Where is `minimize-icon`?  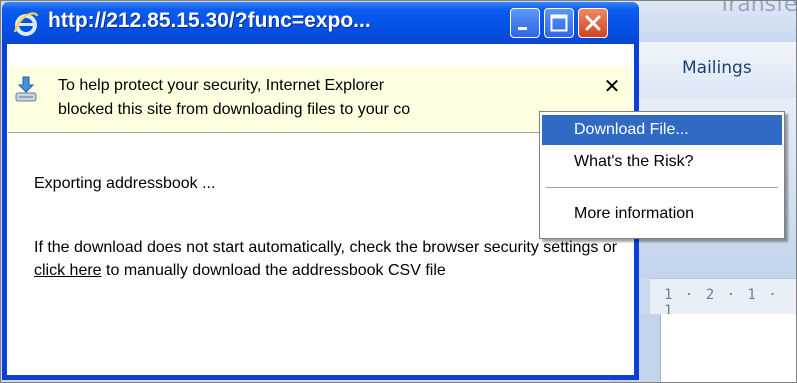 minimize-icon is located at coordinates (522, 28).